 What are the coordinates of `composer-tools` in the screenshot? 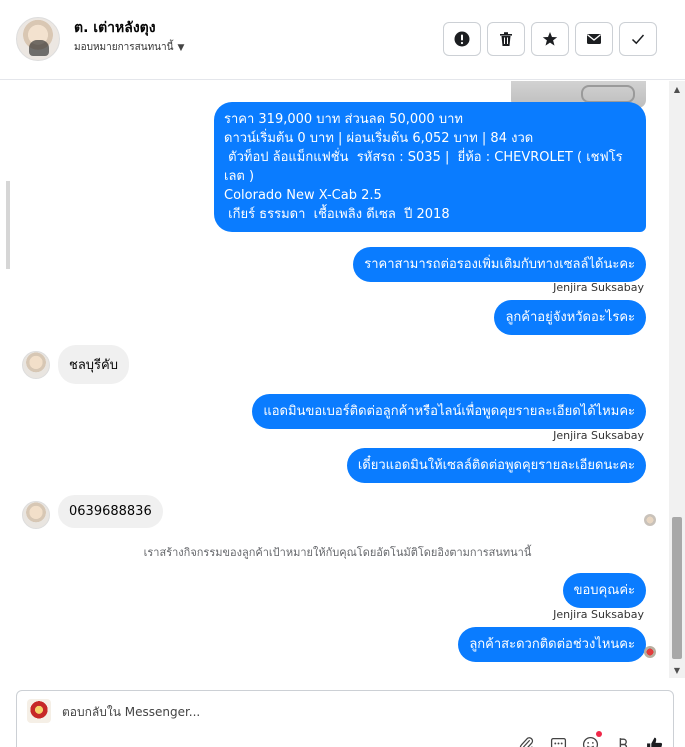 It's located at (590, 739).